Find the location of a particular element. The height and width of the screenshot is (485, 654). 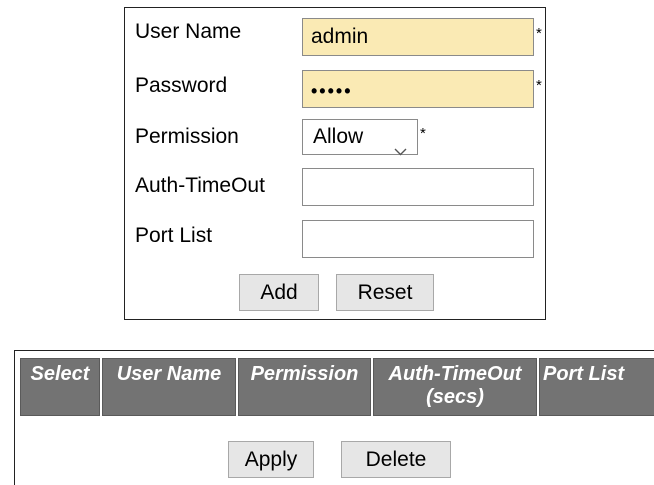

username-required-mark: * is located at coordinates (539, 33).